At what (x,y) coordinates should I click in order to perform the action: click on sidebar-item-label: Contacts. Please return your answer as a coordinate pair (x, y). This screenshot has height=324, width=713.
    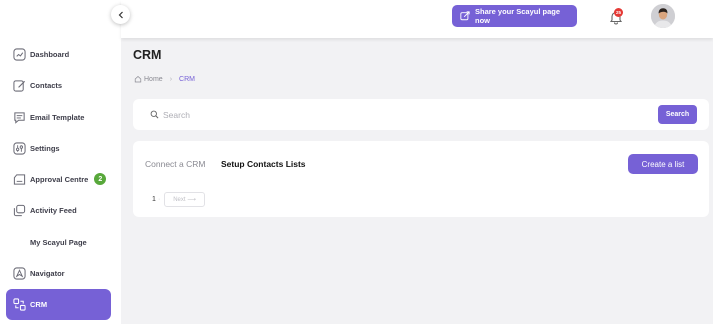
    Looking at the image, I should click on (46, 85).